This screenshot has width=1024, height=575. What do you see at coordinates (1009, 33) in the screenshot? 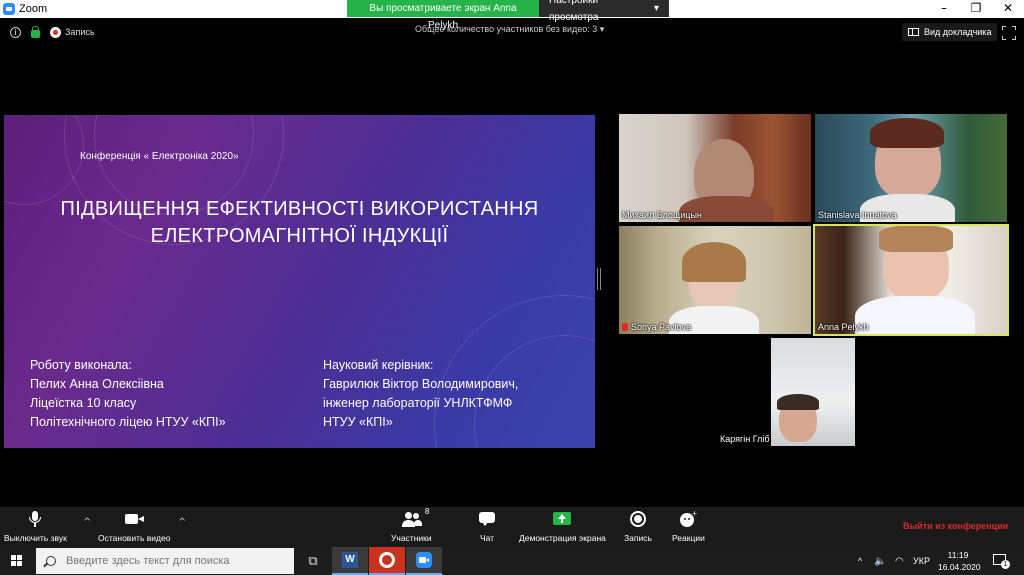
I see `fullscreen-icon` at bounding box center [1009, 33].